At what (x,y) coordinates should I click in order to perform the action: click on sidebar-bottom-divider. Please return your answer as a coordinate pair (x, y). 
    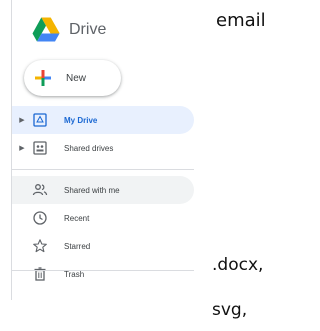
    Looking at the image, I should click on (103, 270).